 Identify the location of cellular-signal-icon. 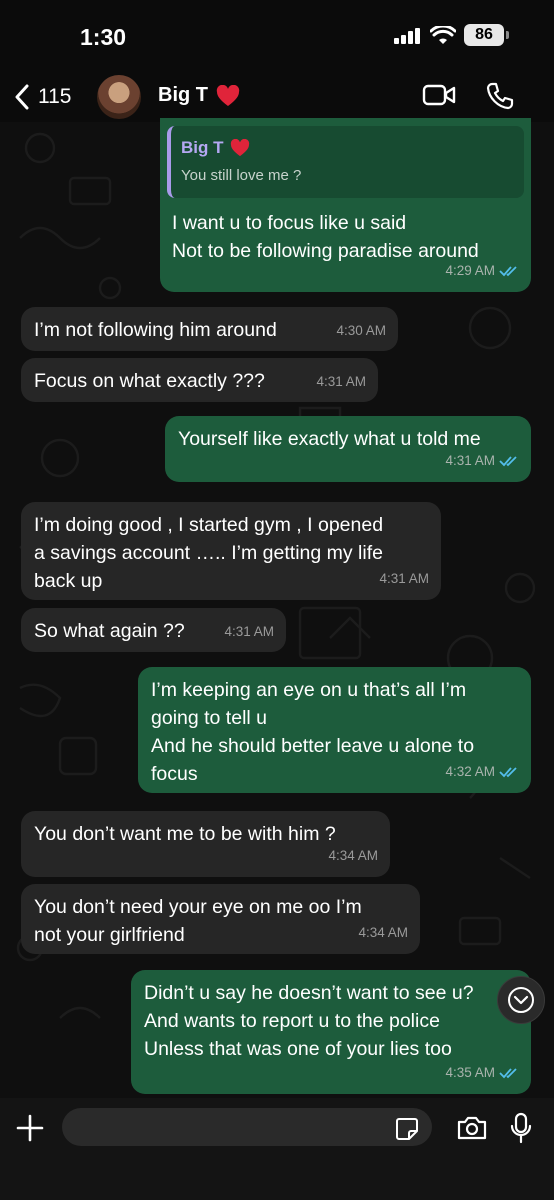
(407, 36).